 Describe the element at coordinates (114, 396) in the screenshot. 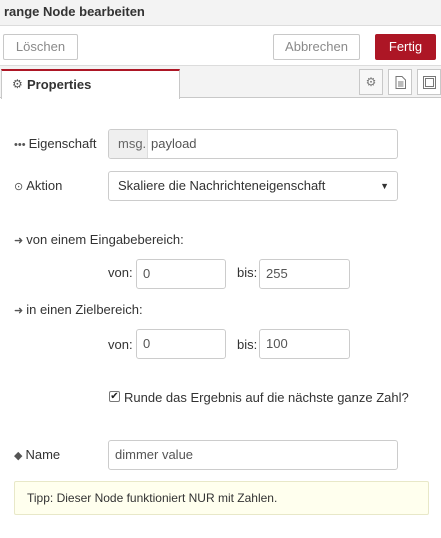

I see `round-checkbox: ✔` at that location.